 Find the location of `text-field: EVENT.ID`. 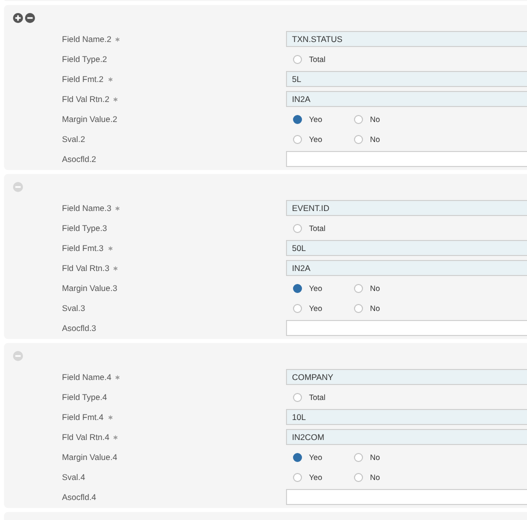

text-field: EVENT.ID is located at coordinates (406, 208).